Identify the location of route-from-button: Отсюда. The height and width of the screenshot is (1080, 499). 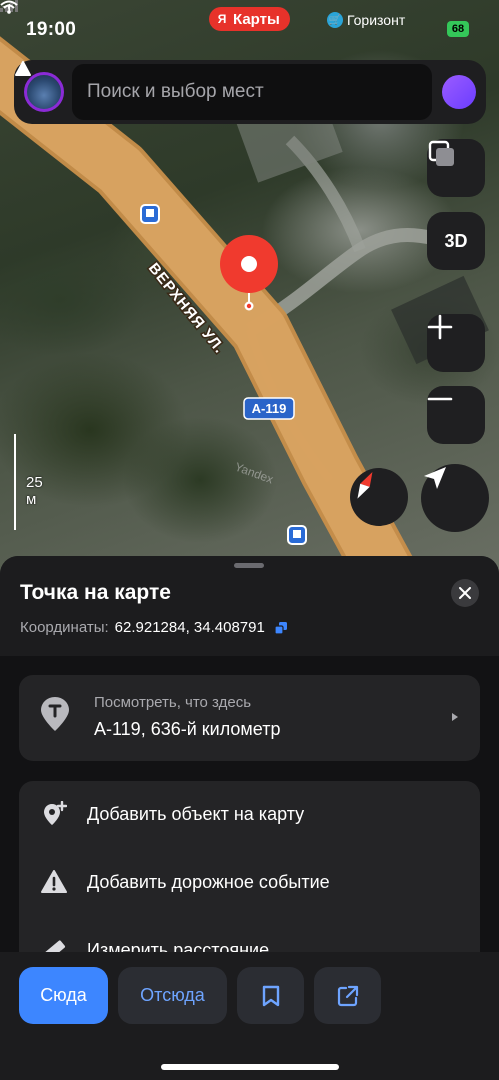
(172, 995).